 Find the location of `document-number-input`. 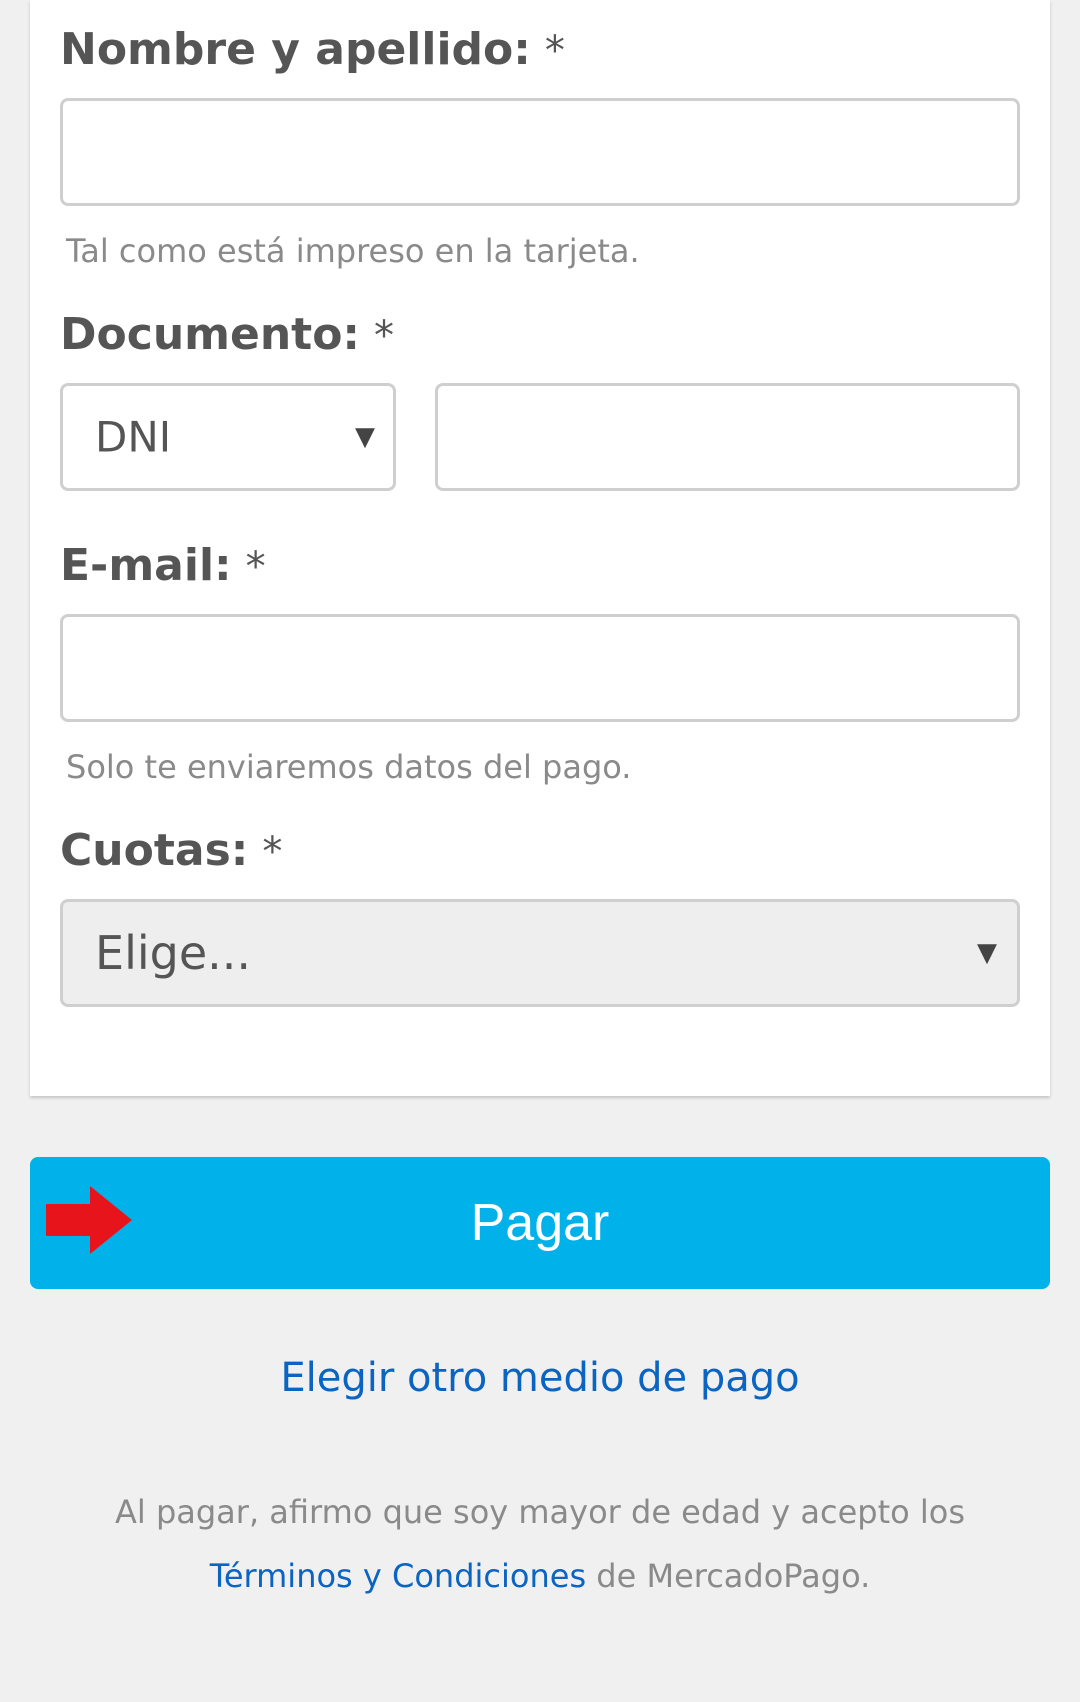

document-number-input is located at coordinates (727, 437).